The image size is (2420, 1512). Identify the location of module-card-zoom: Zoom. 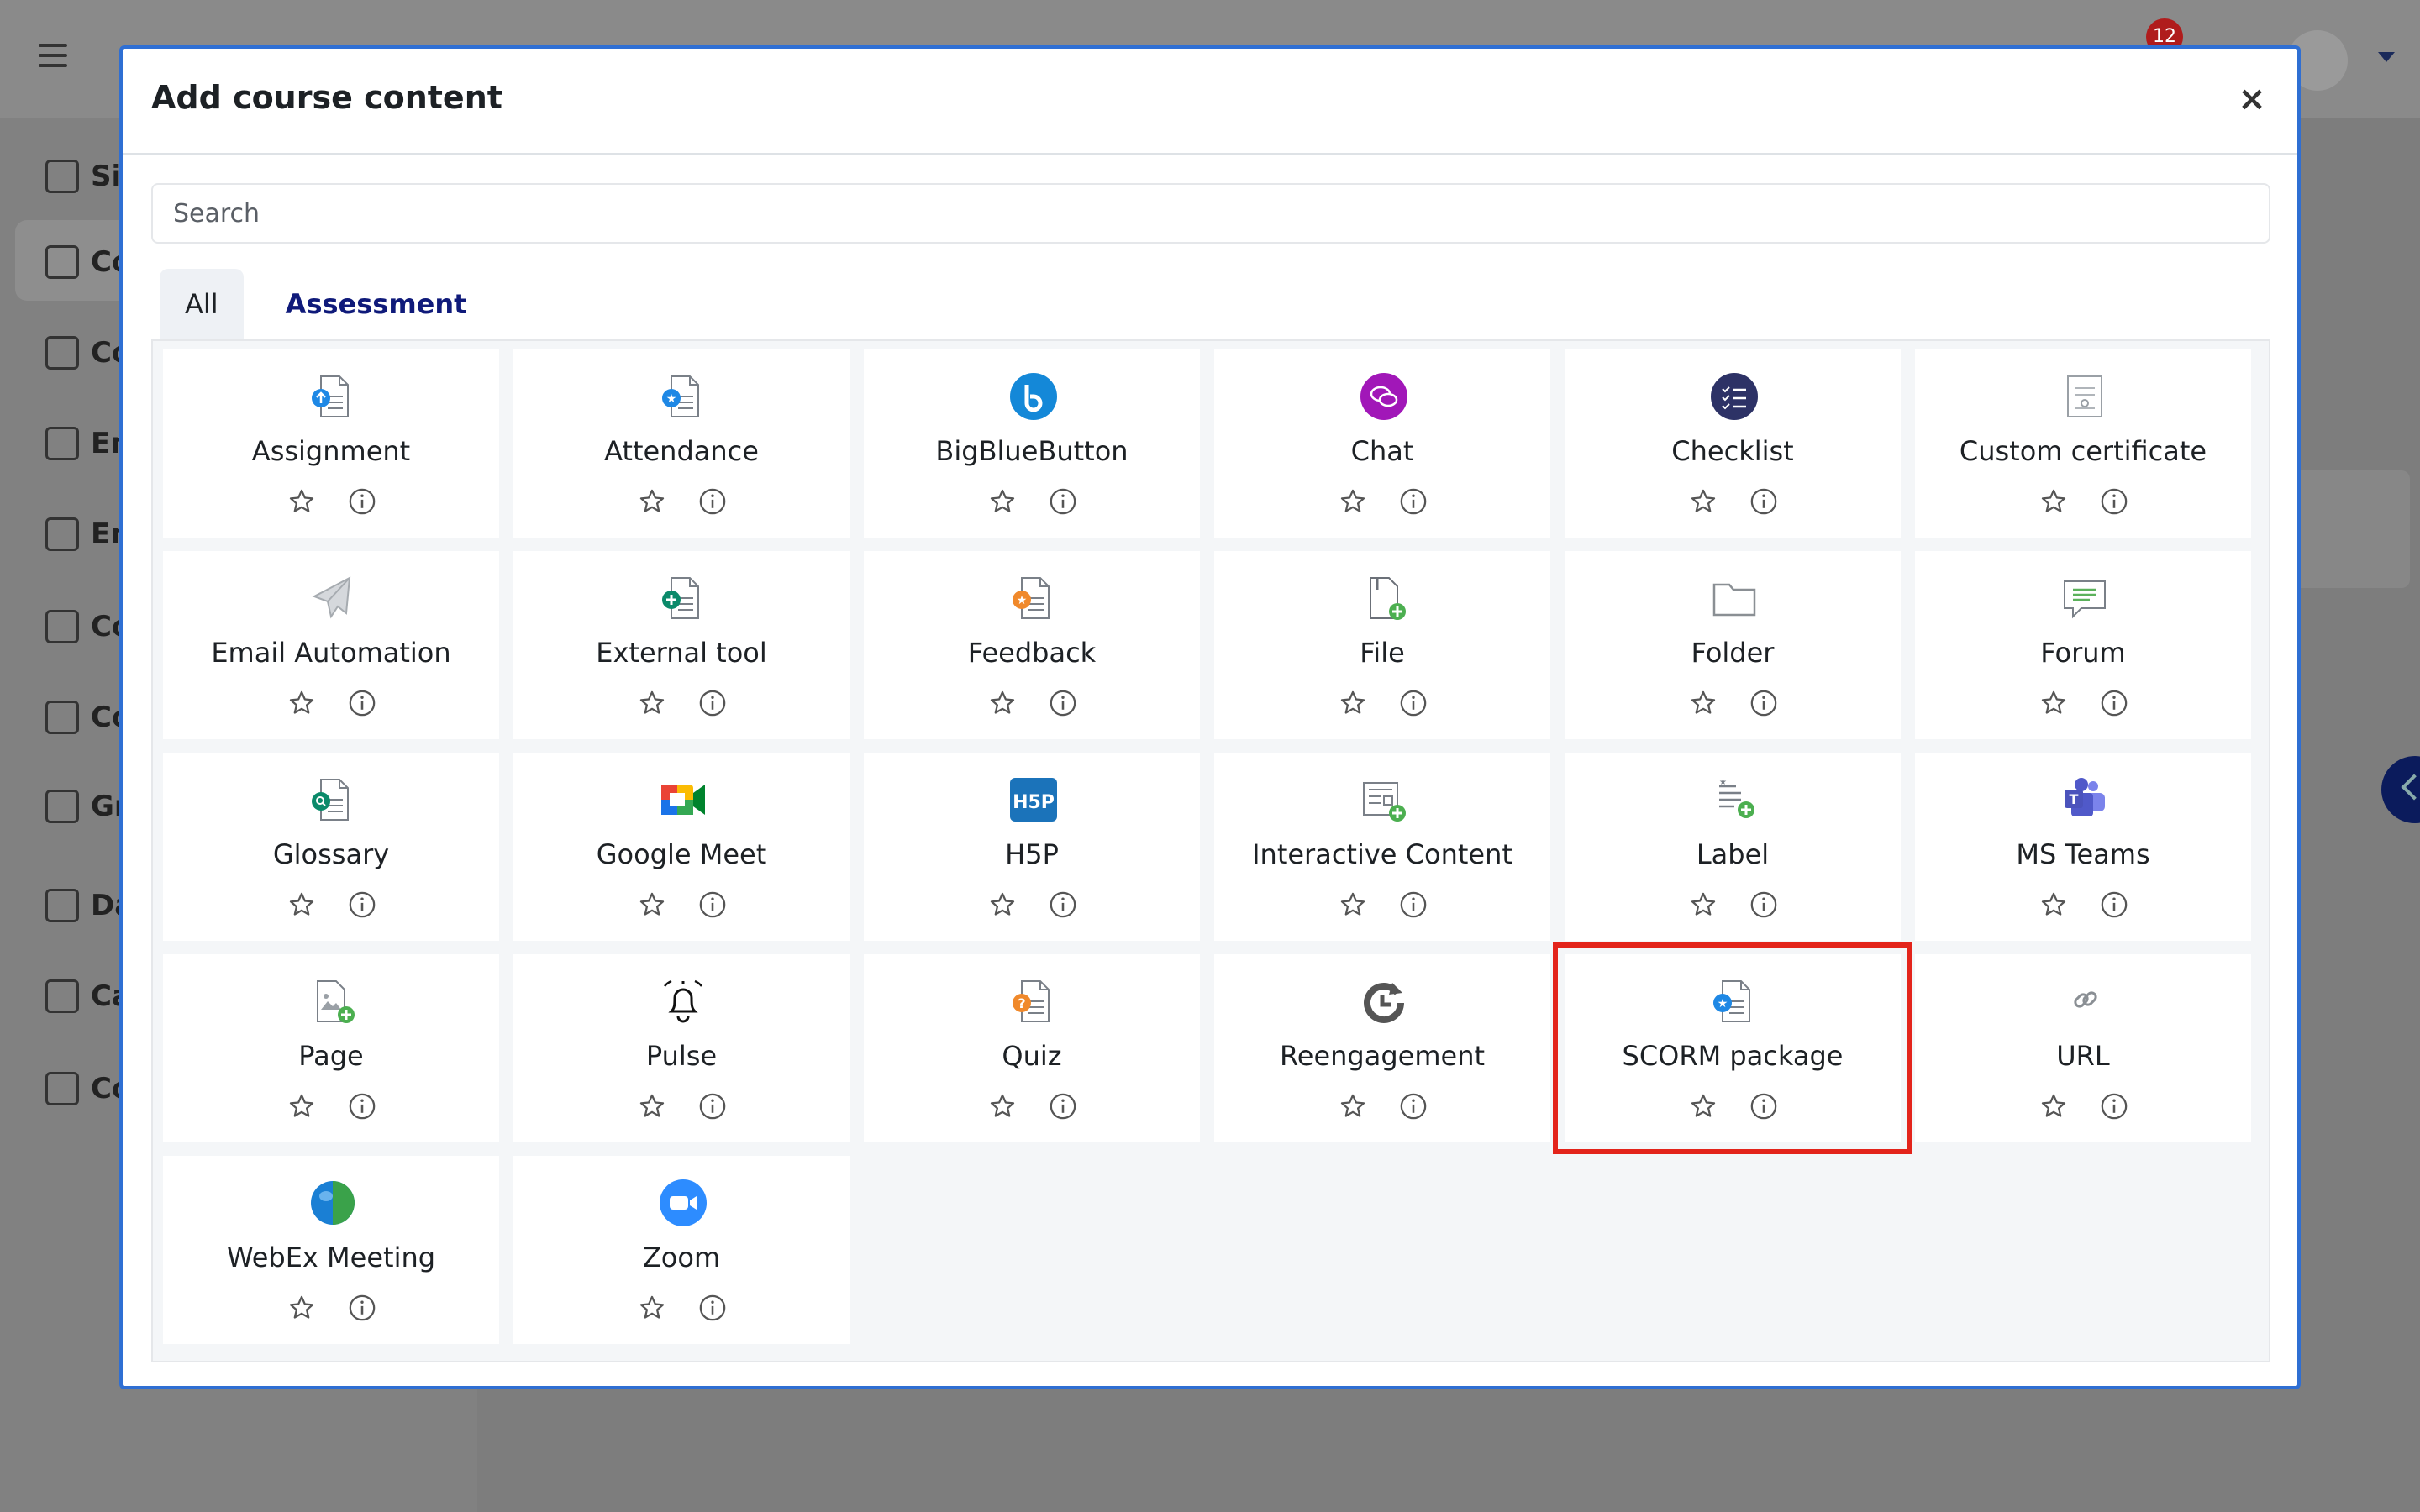
(681, 1250).